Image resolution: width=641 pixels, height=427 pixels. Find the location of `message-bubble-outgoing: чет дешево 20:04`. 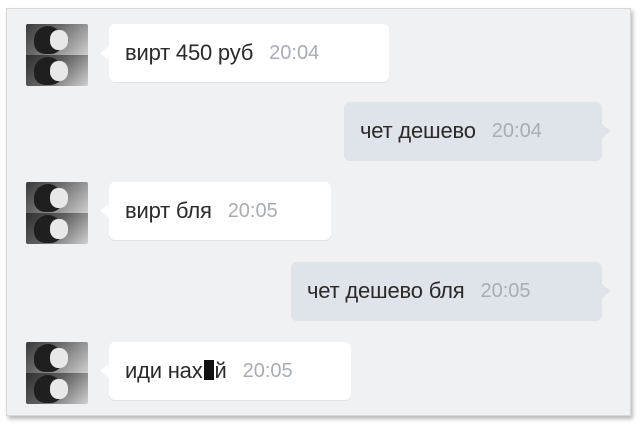

message-bubble-outgoing: чет дешево 20:04 is located at coordinates (477, 131).